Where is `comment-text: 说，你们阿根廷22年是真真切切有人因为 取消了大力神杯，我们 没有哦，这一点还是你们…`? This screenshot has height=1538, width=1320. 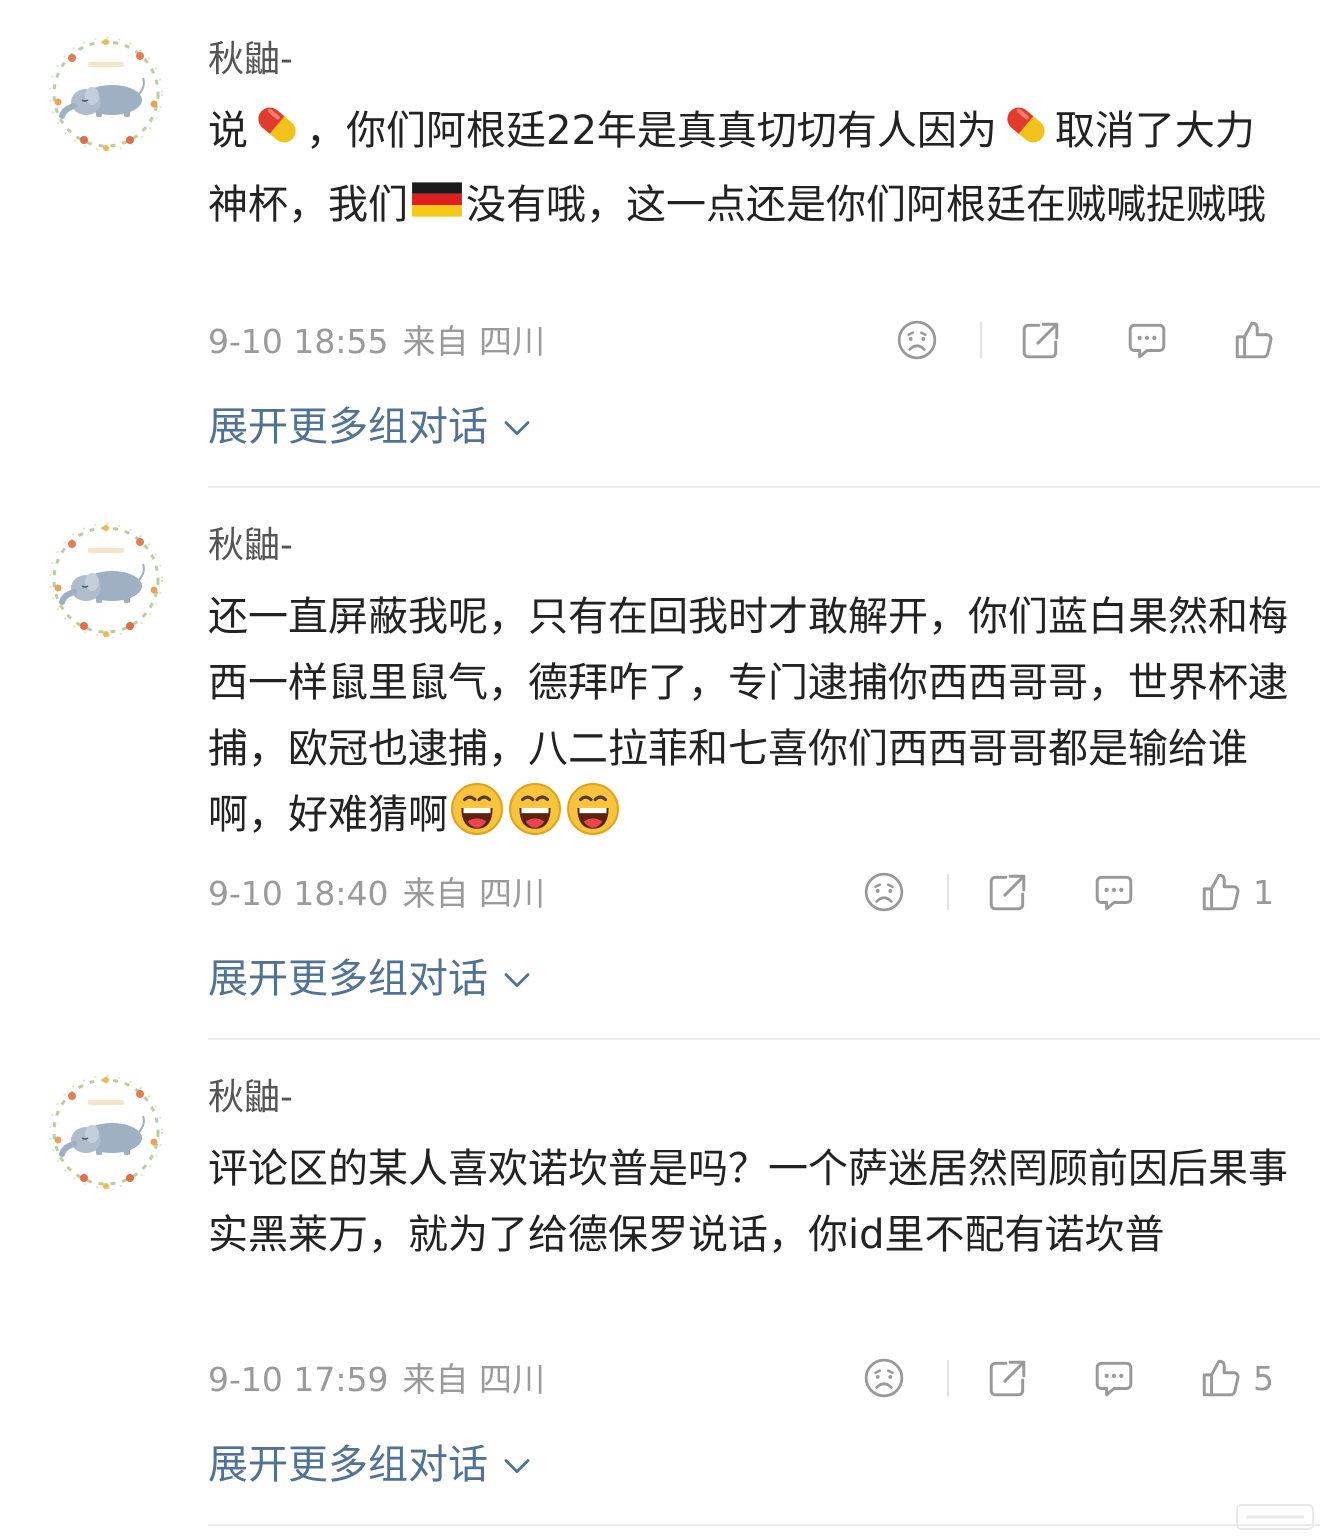 comment-text: 说，你们阿根廷22年是真真切切有人因为 取消了大力神杯，我们 没有哦，这一点还是你们… is located at coordinates (748, 172).